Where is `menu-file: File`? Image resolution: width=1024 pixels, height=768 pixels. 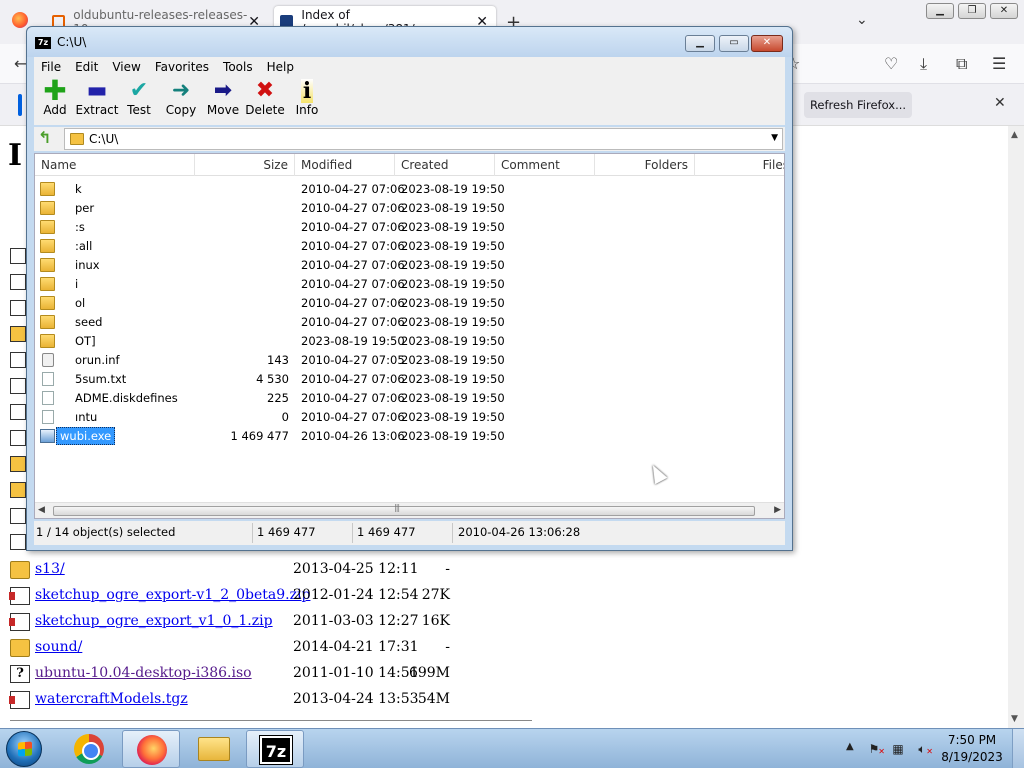 menu-file: File is located at coordinates (51, 67).